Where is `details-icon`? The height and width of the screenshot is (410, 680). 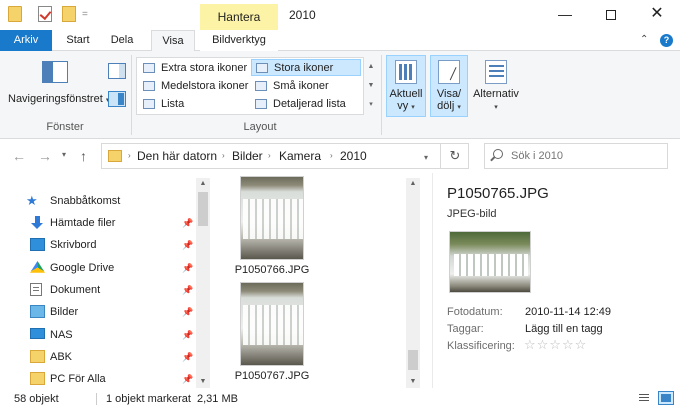 details-icon is located at coordinates (261, 104).